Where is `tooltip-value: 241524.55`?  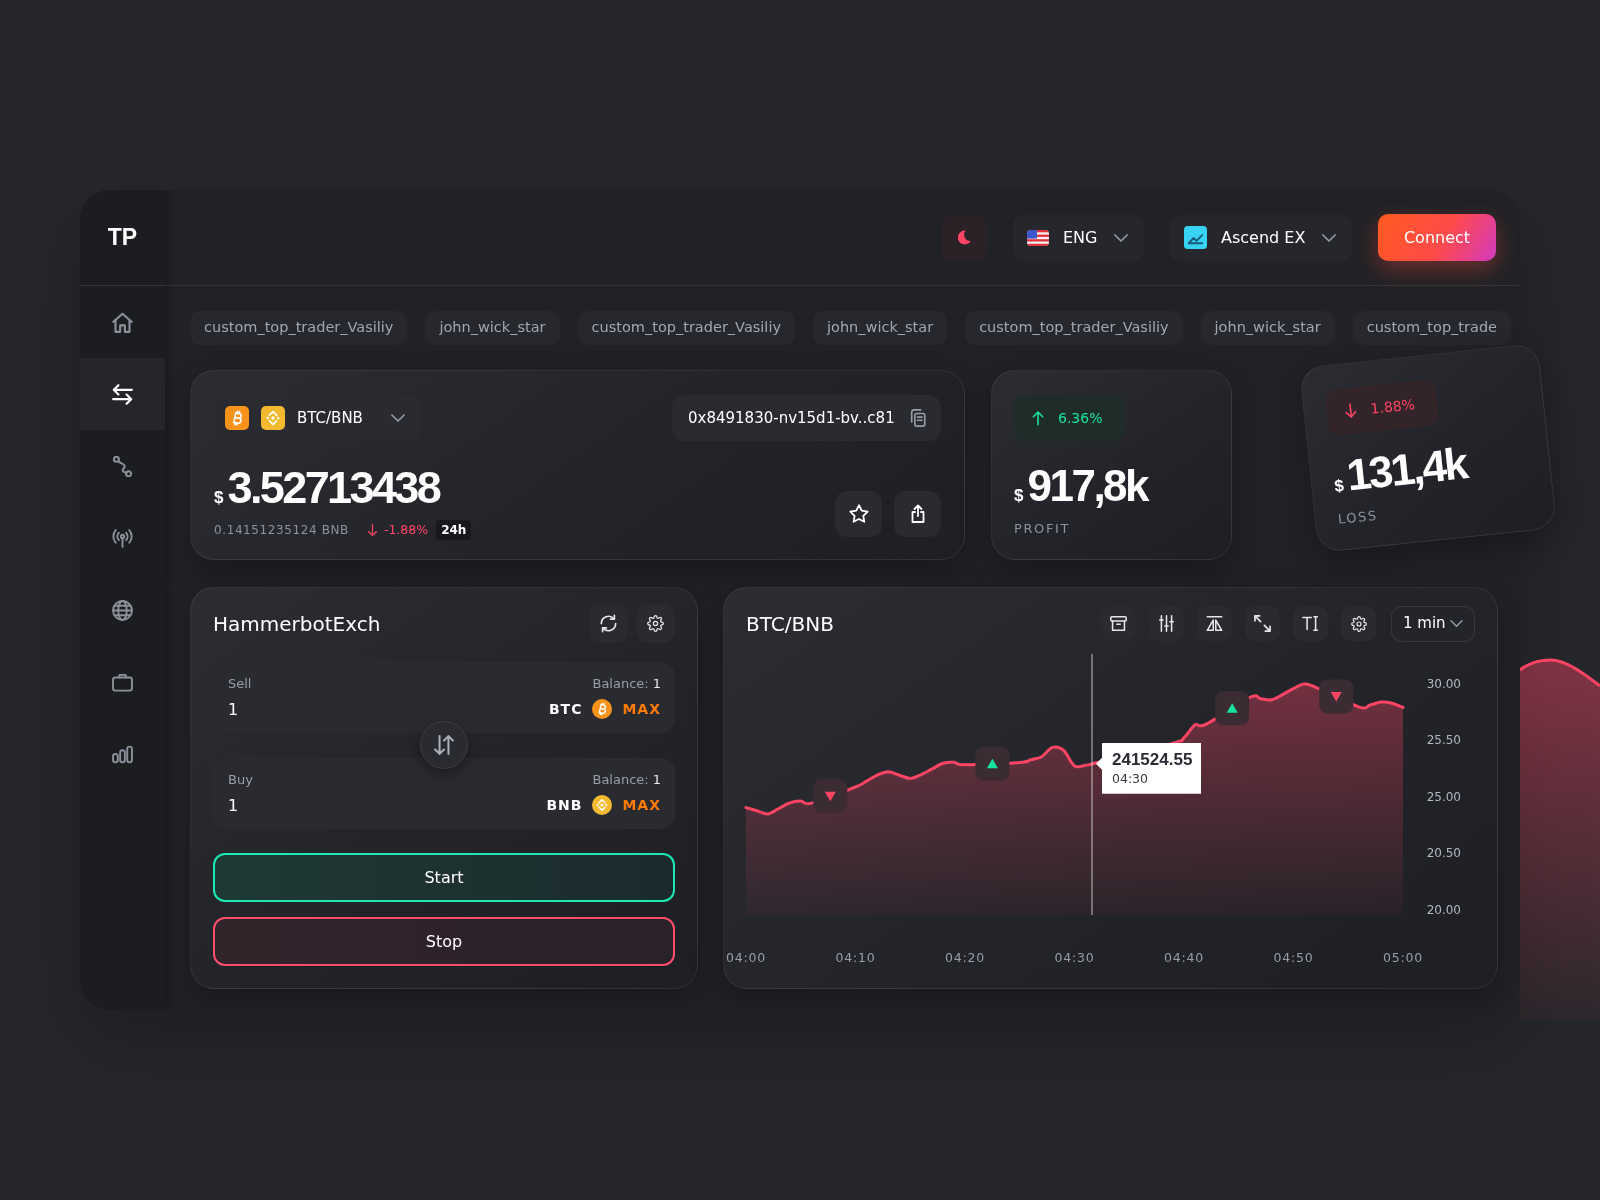
tooltip-value: 241524.55 is located at coordinates (1153, 759).